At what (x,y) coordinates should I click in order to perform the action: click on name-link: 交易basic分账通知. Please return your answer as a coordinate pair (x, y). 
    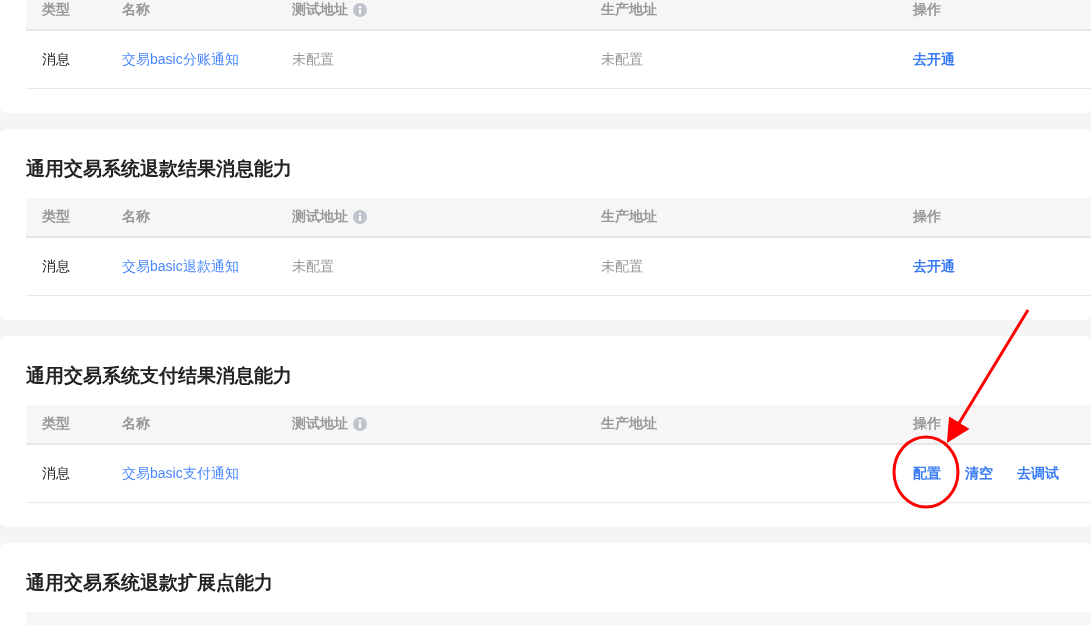
    Looking at the image, I should click on (180, 58).